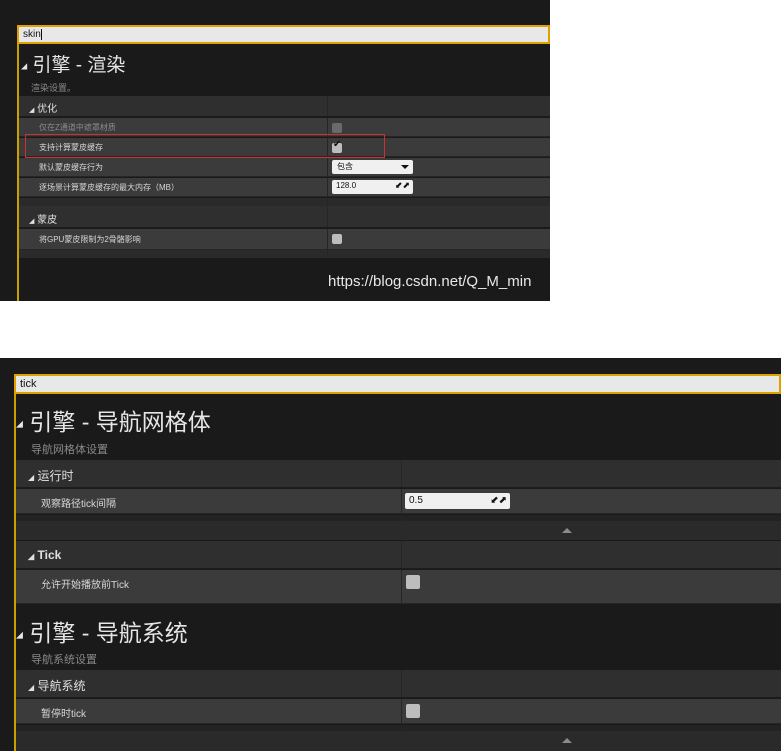 This screenshot has width=781, height=751. I want to click on property-label: 将GPU蒙皮限制为2骨骼影响, so click(90, 239).